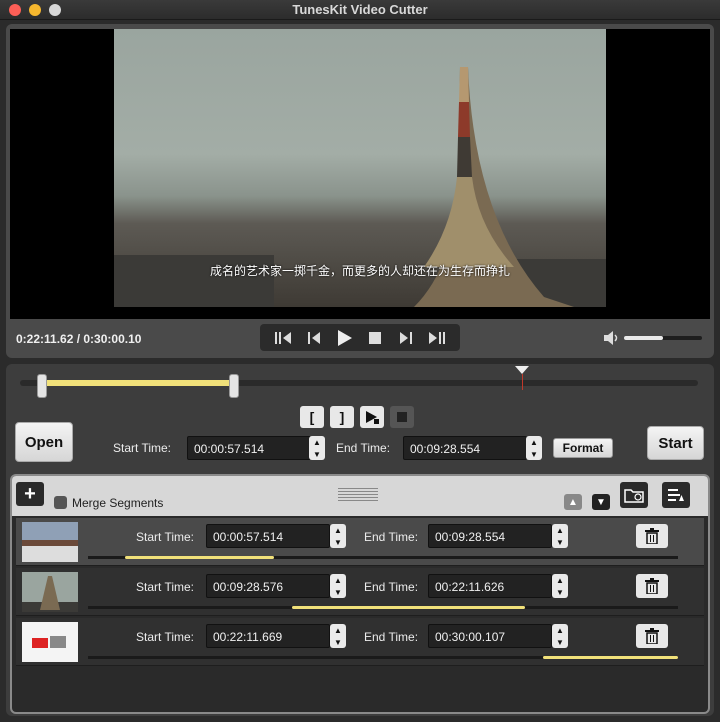  I want to click on end-time-label: End Time:, so click(363, 448).